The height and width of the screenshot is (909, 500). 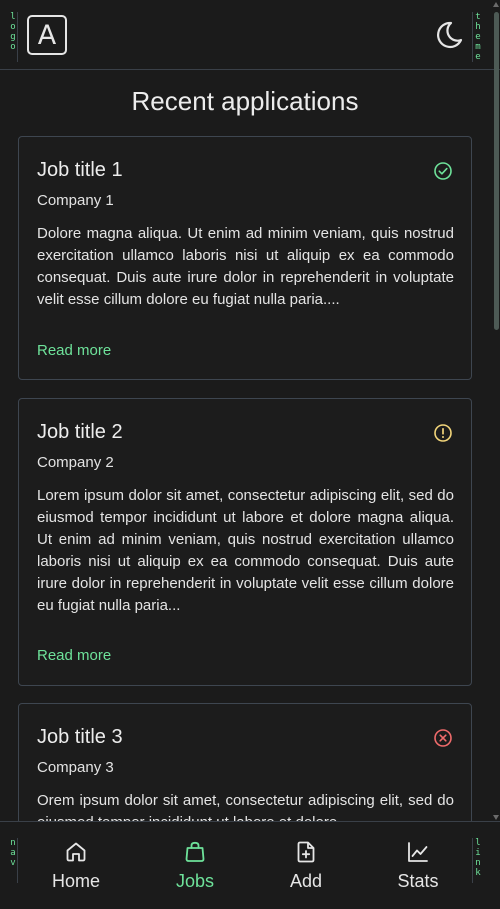 What do you see at coordinates (80, 432) in the screenshot?
I see `job-title: Job title 2` at bounding box center [80, 432].